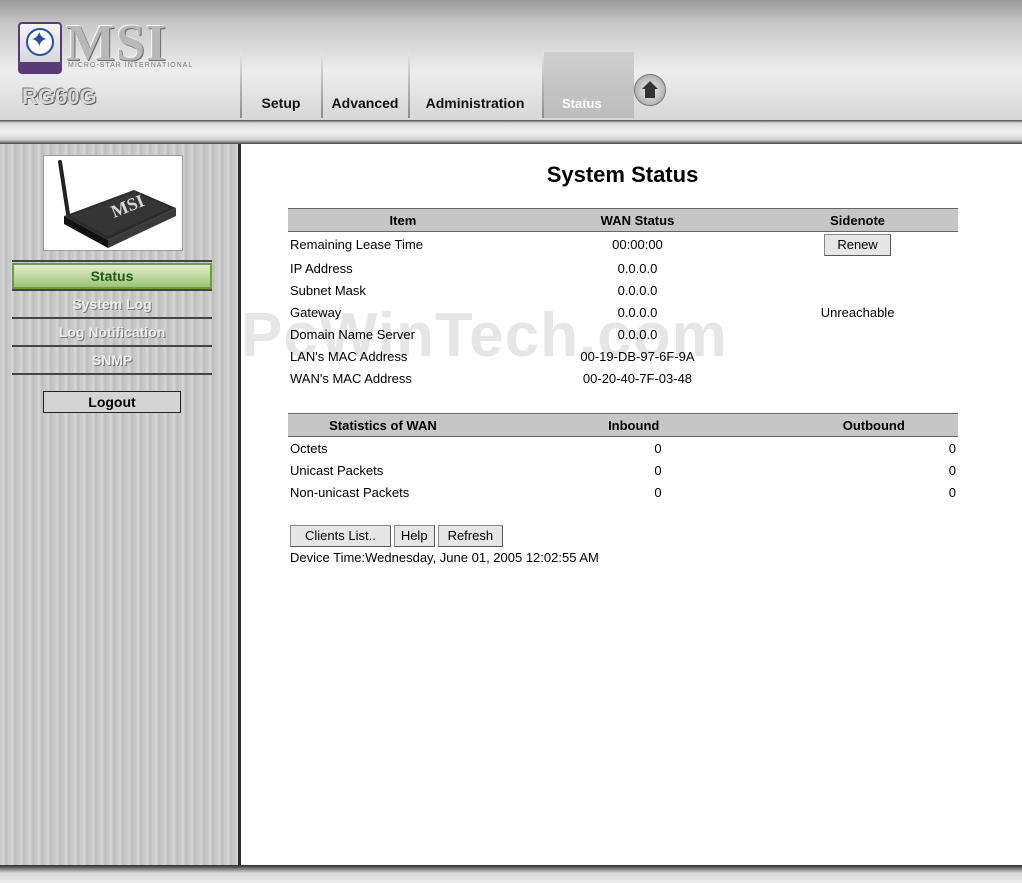  What do you see at coordinates (470, 536) in the screenshot?
I see `refresh-button: Refresh` at bounding box center [470, 536].